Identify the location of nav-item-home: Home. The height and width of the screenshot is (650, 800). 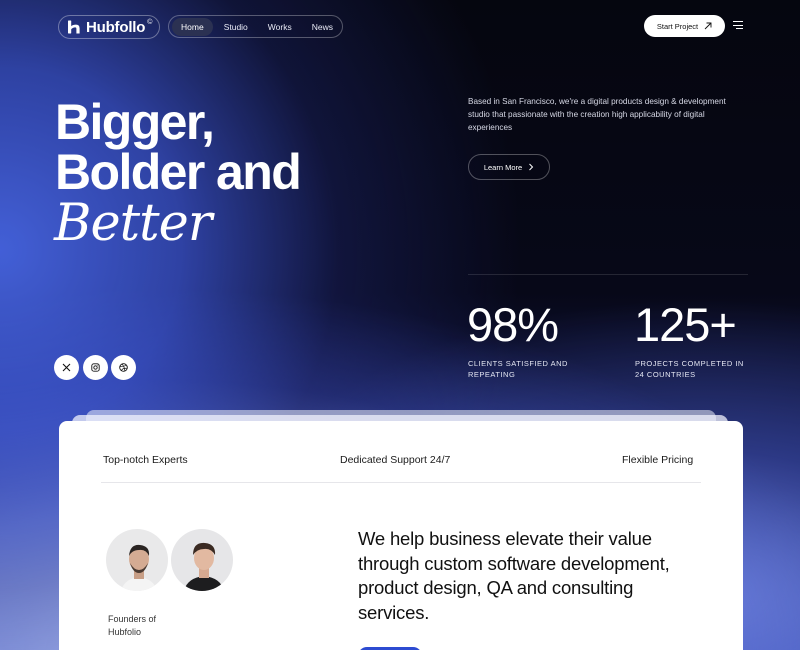
(192, 26).